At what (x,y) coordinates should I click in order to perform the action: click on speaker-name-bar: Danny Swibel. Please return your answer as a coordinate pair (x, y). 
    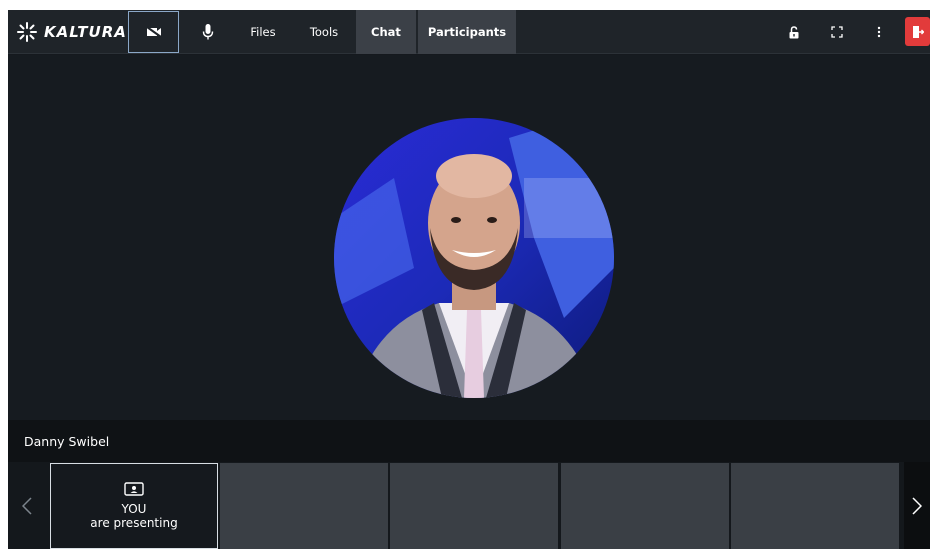
    Looking at the image, I should click on (469, 441).